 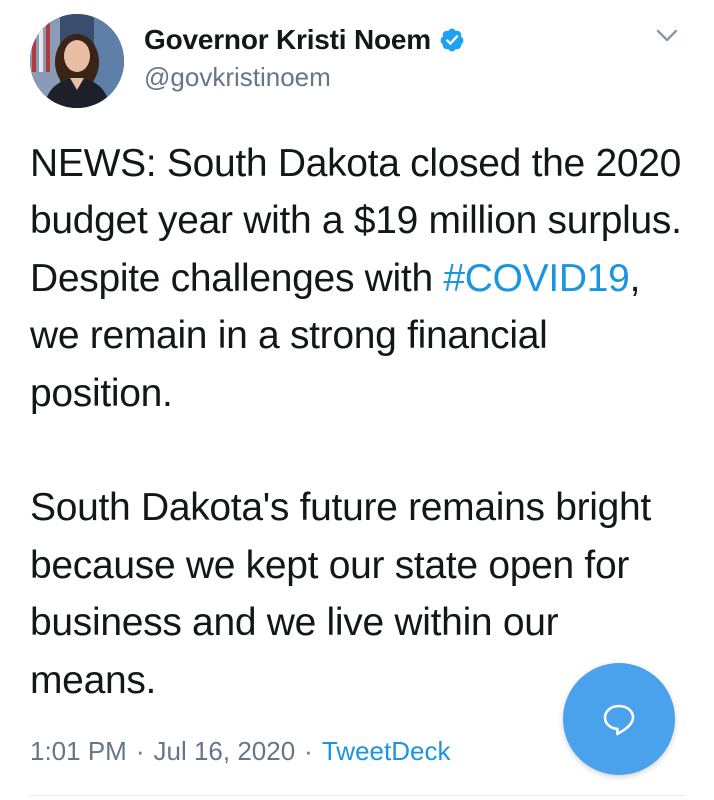 I want to click on avatar, so click(x=77, y=61).